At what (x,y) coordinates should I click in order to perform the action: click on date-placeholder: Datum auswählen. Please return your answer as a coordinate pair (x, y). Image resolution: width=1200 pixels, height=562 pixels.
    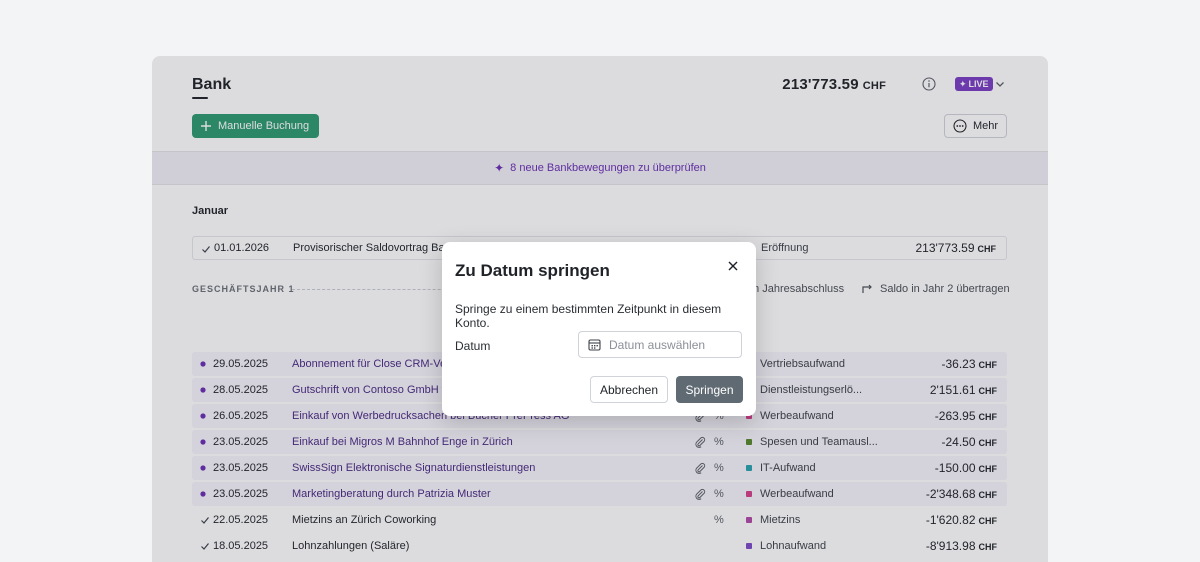
    Looking at the image, I should click on (657, 344).